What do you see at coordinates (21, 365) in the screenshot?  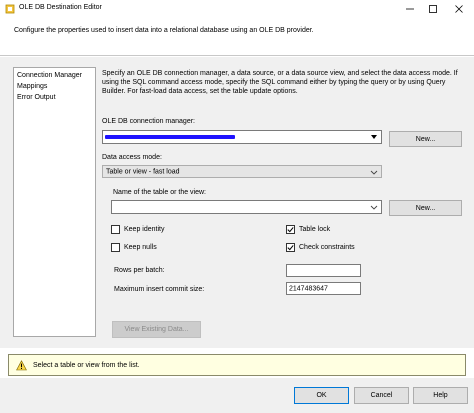 I see `warning-icon` at bounding box center [21, 365].